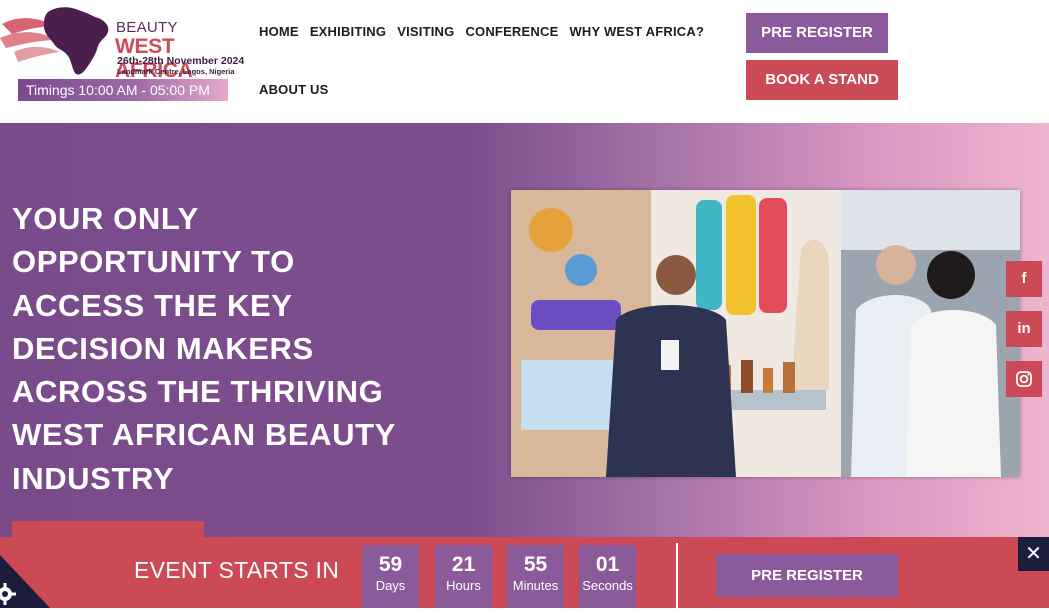 The image size is (1049, 613). Describe the element at coordinates (822, 80) in the screenshot. I see `book-a-stand-button: BOOK A STAND` at that location.